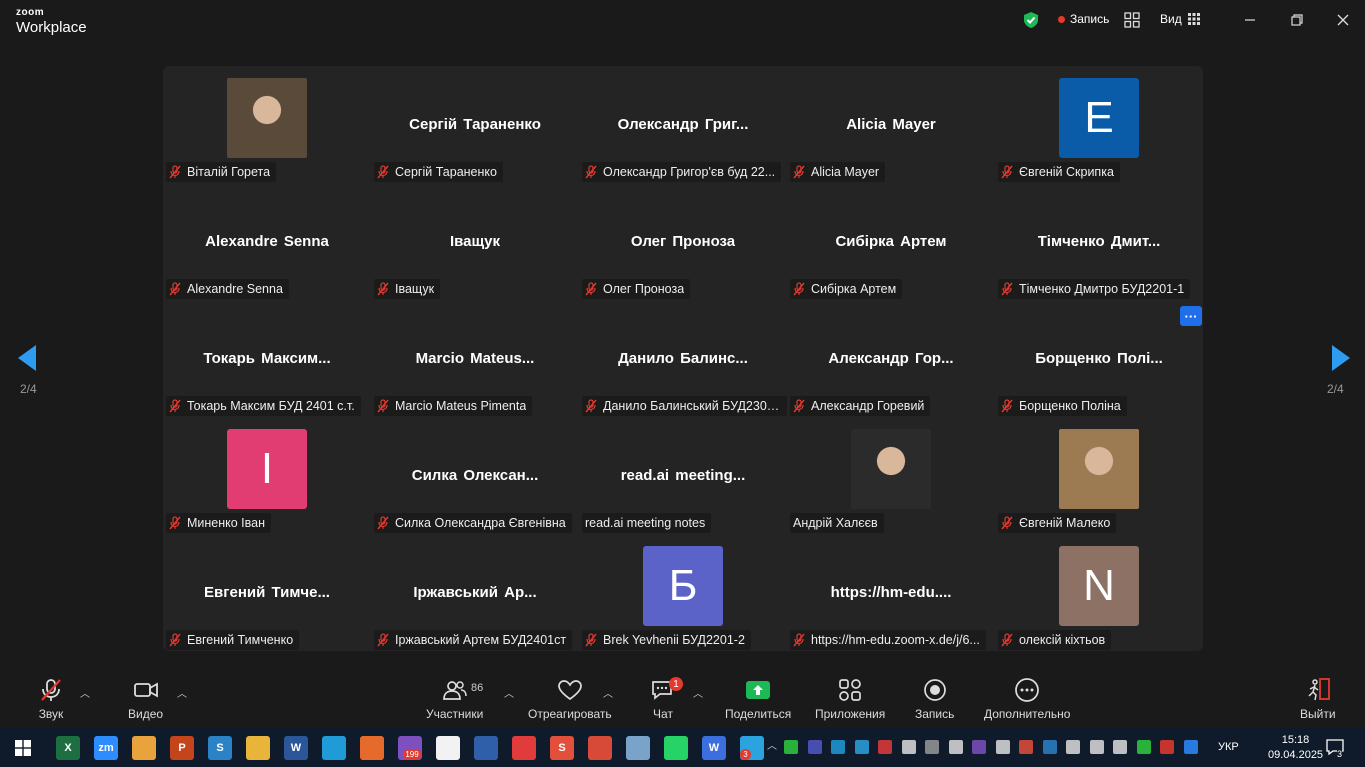 The width and height of the screenshot is (1365, 767). What do you see at coordinates (144, 748) in the screenshot?
I see `chrome-taskbar-icon` at bounding box center [144, 748].